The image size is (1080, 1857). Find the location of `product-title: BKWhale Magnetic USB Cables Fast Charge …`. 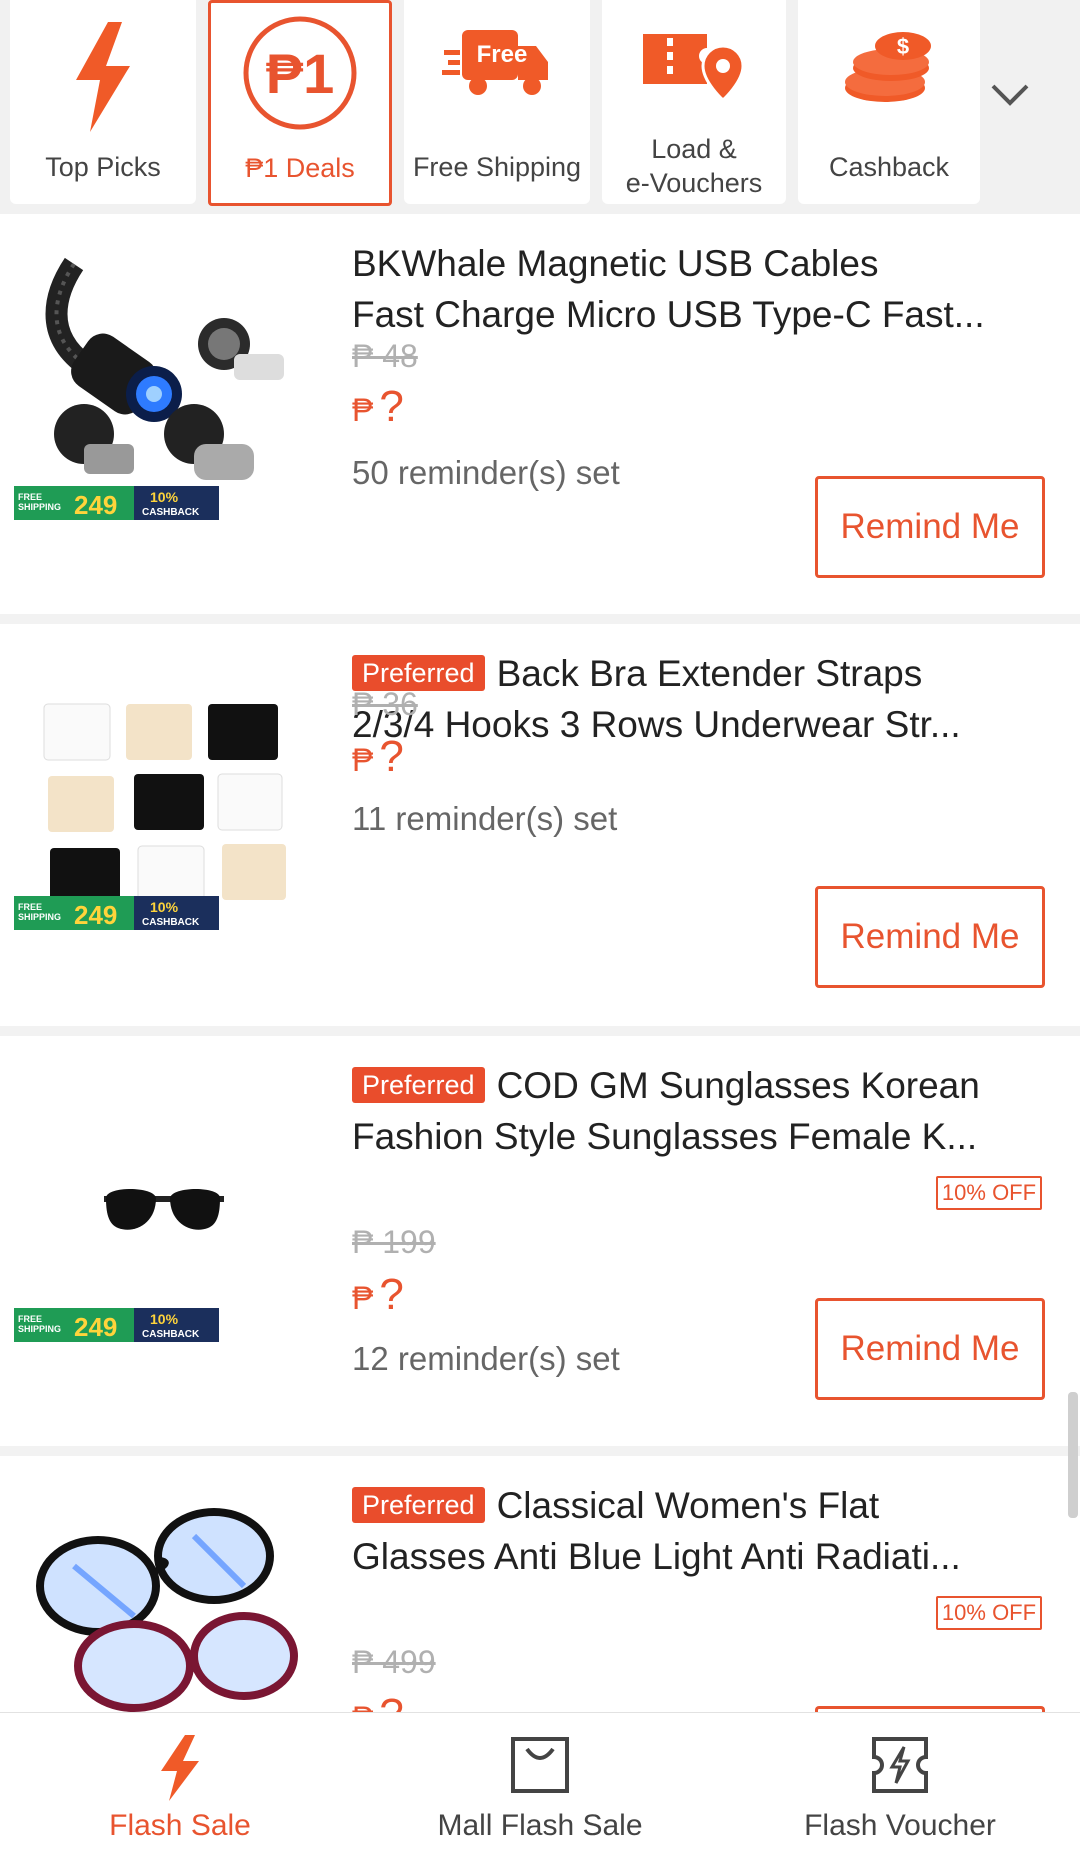

product-title: BKWhale Magnetic USB Cables Fast Charge … is located at coordinates (702, 289).